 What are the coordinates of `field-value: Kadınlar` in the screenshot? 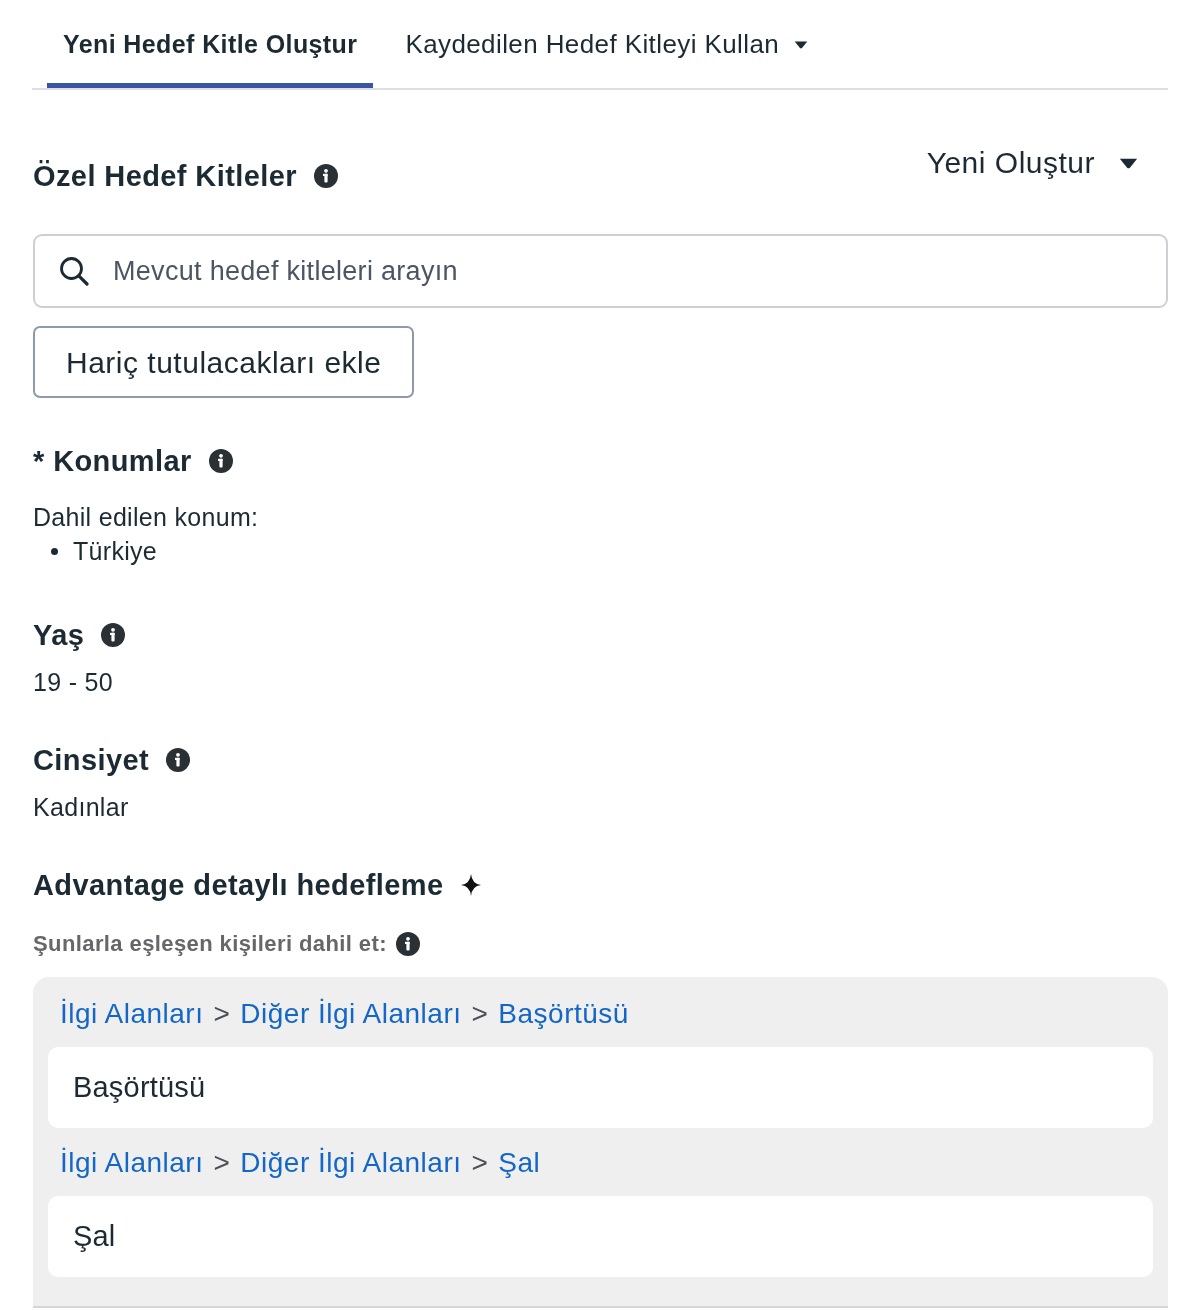 It's located at (81, 807).